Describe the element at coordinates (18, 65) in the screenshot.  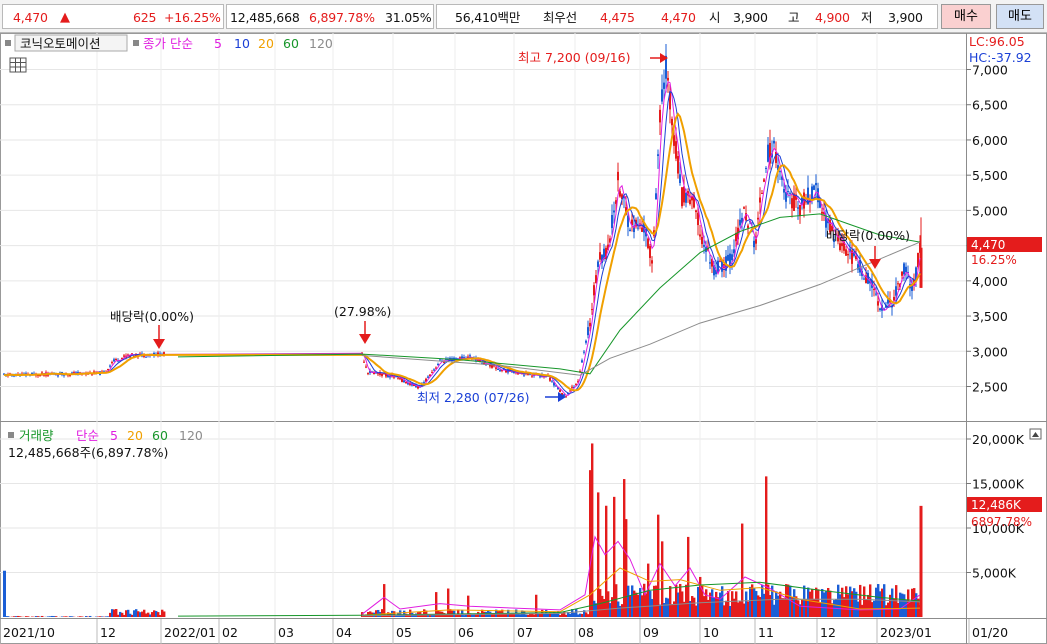
I see `table-icon` at that location.